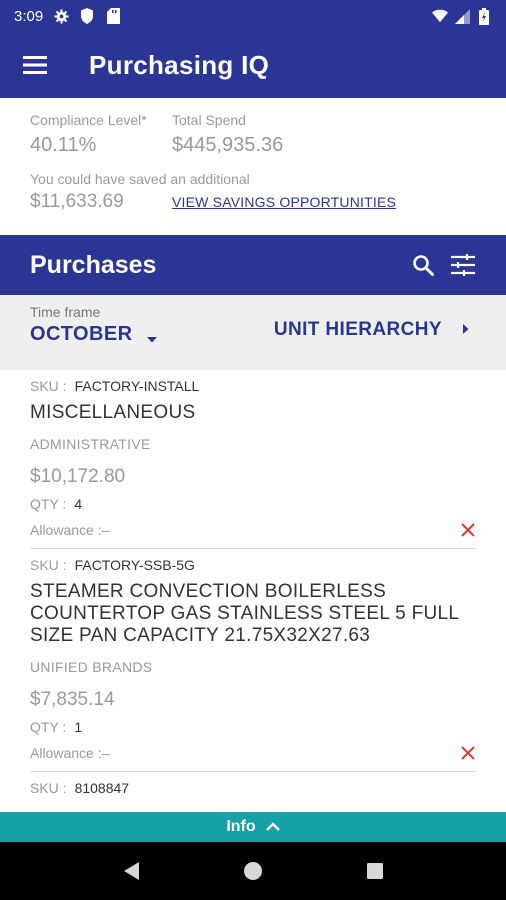 This screenshot has width=506, height=900. I want to click on sku-value: FACTORY-INSTALL, so click(137, 386).